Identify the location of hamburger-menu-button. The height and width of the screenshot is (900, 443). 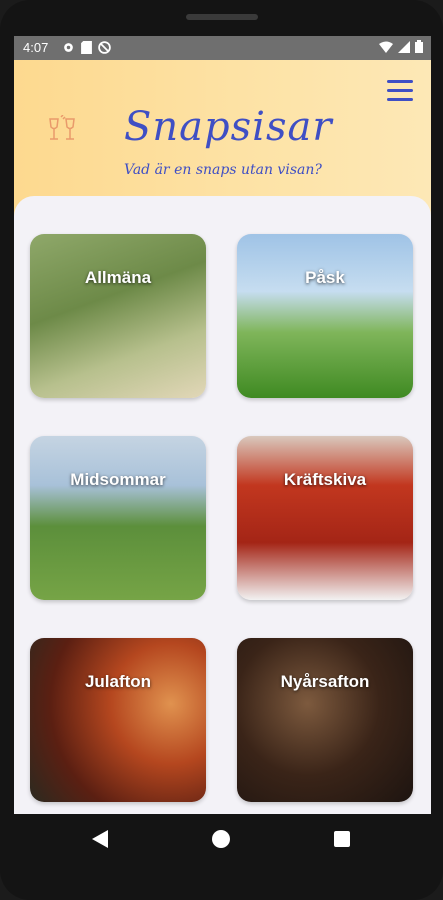
(400, 91).